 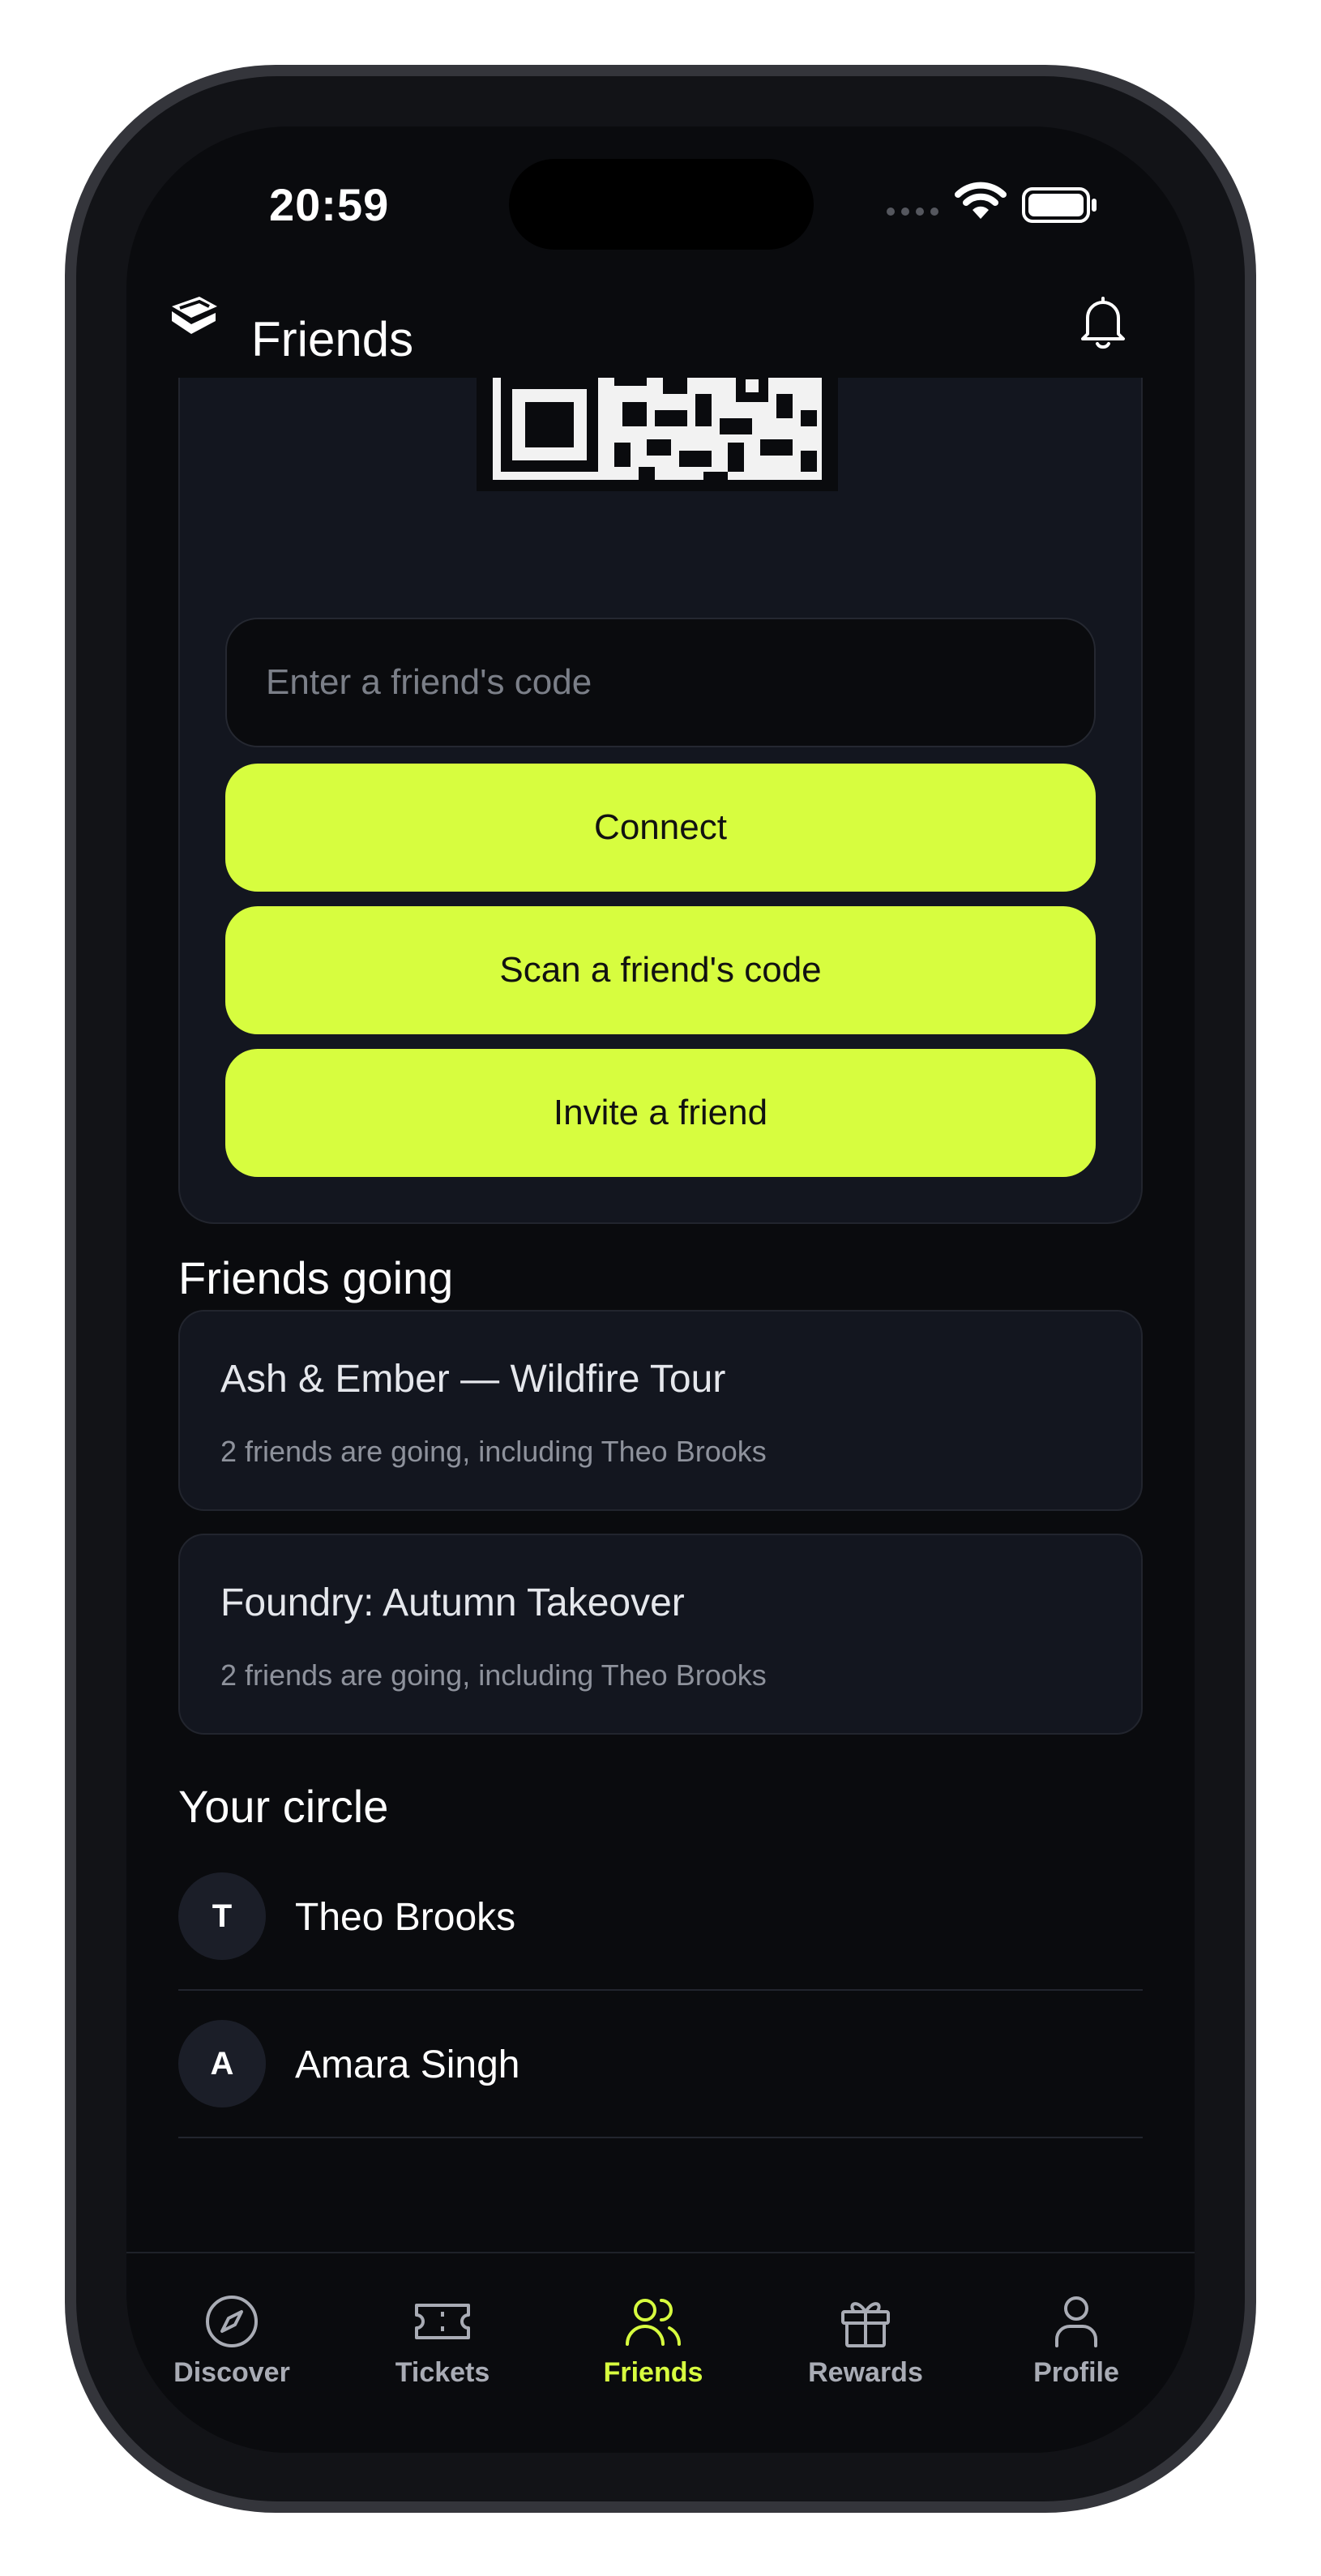 I want to click on bottom-tab-bar: Discover Tickets Friends Rewards Profile, so click(x=660, y=2352).